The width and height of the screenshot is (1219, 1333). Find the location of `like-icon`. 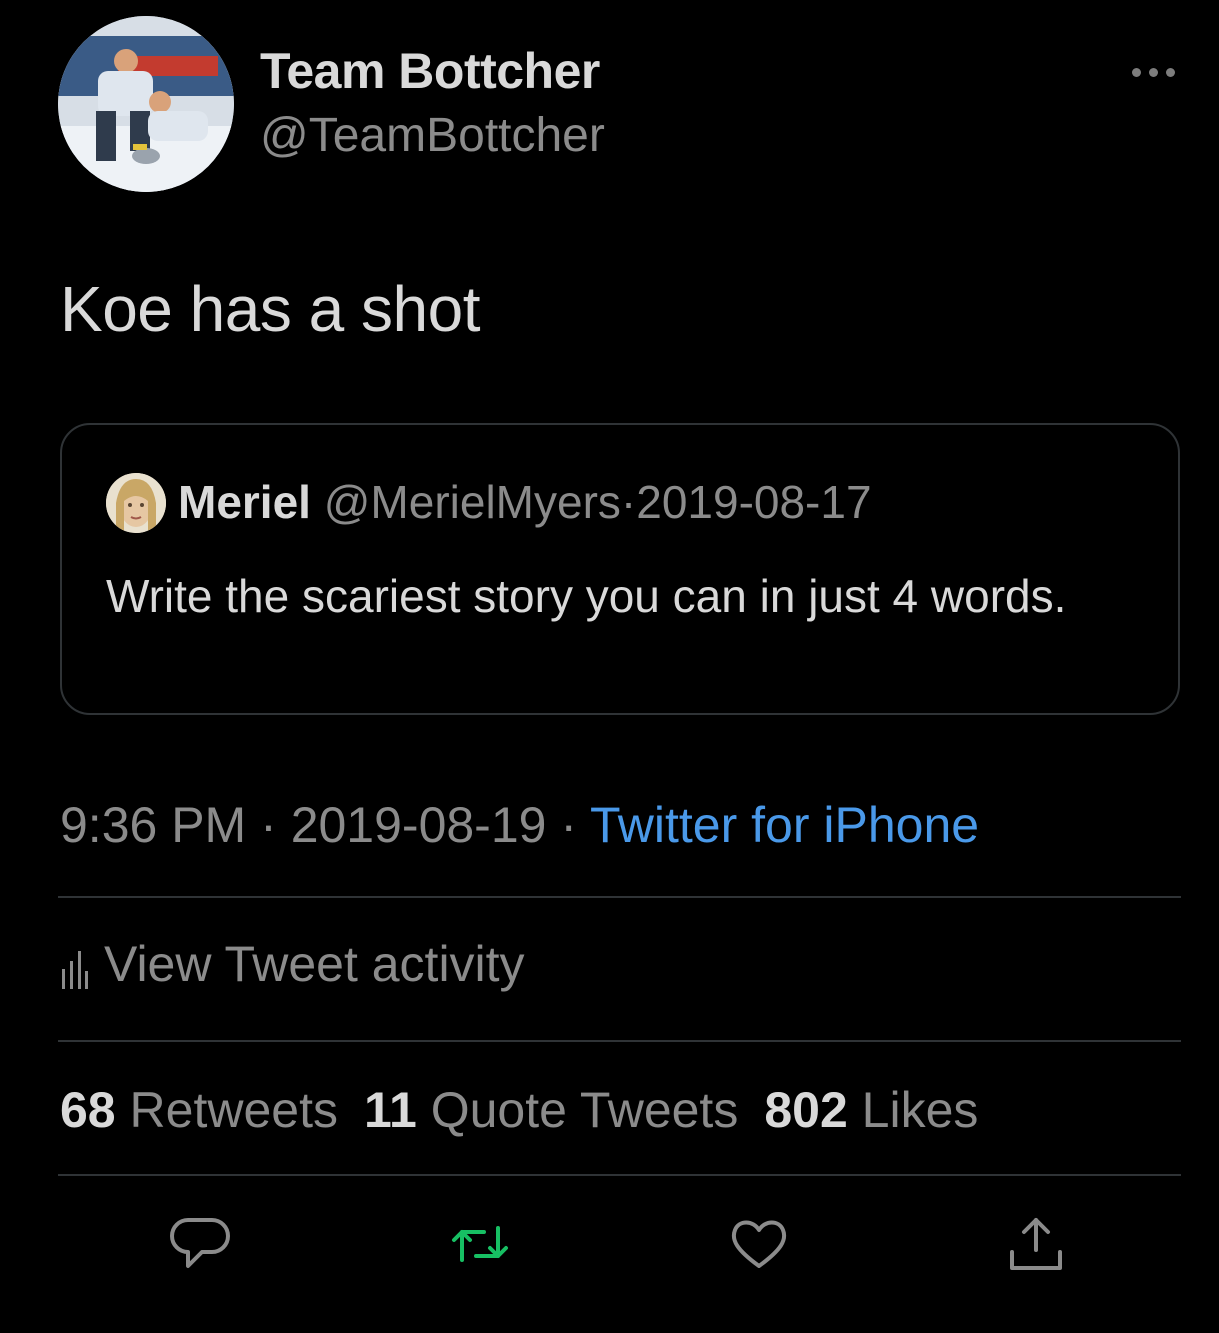

like-icon is located at coordinates (759, 1244).